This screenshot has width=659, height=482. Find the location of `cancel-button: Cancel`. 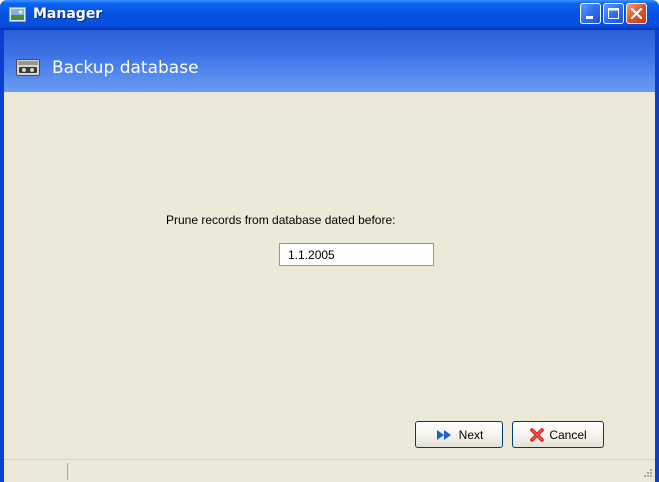

cancel-button: Cancel is located at coordinates (558, 434).